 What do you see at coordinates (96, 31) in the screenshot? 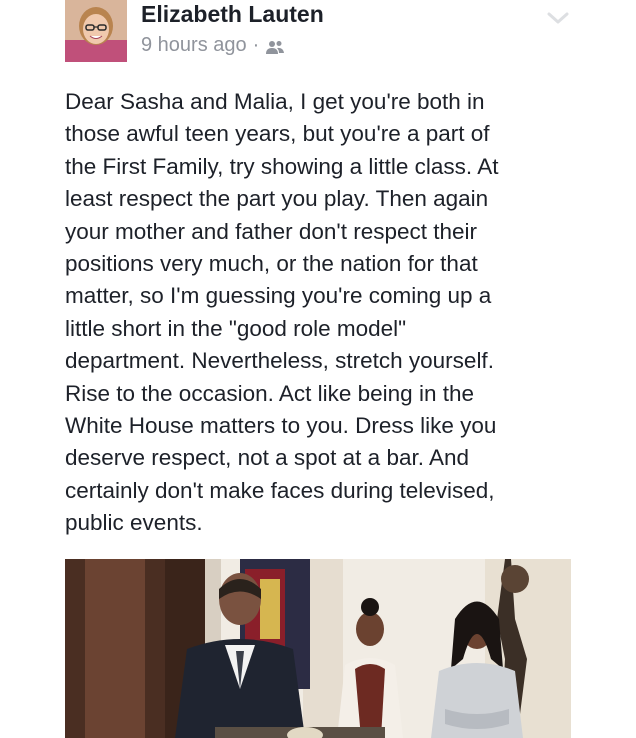
I see `author-avatar` at bounding box center [96, 31].